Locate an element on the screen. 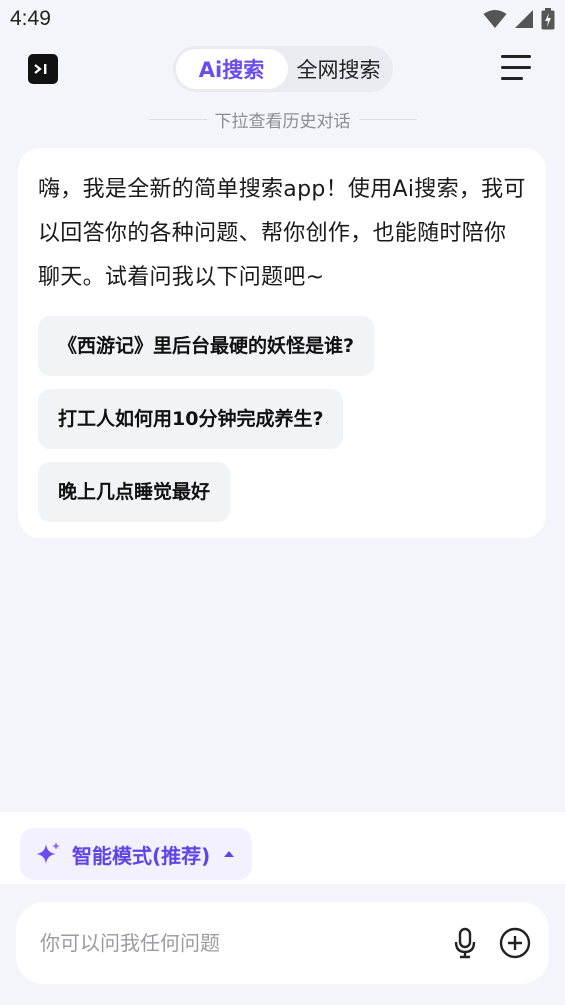 The image size is (565, 1005). mode-selector-button: 智能模式(推荐) is located at coordinates (136, 854).